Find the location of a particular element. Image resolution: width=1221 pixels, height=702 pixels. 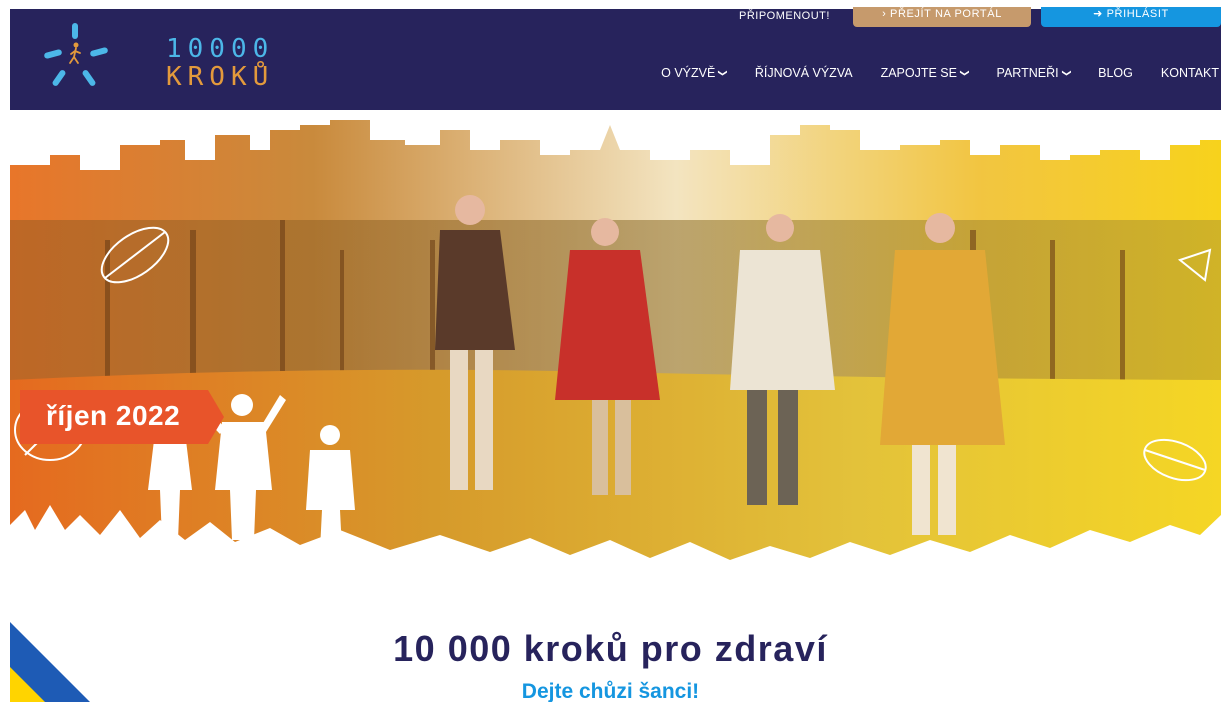

nav-item-partneri: PARTNEŘI ❯ is located at coordinates (1034, 73).